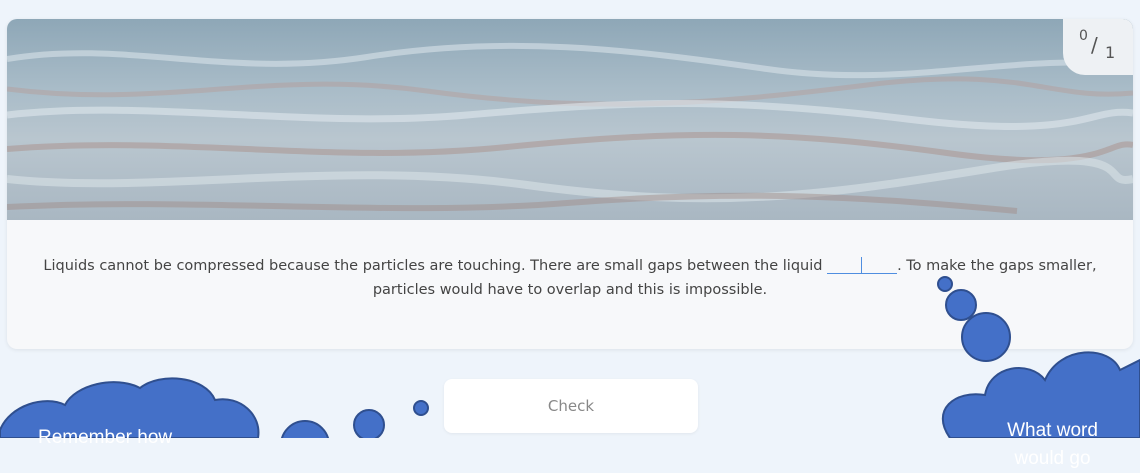 Image resolution: width=1140 pixels, height=473 pixels. I want to click on score-indicator: 0 / 1, so click(1098, 47).